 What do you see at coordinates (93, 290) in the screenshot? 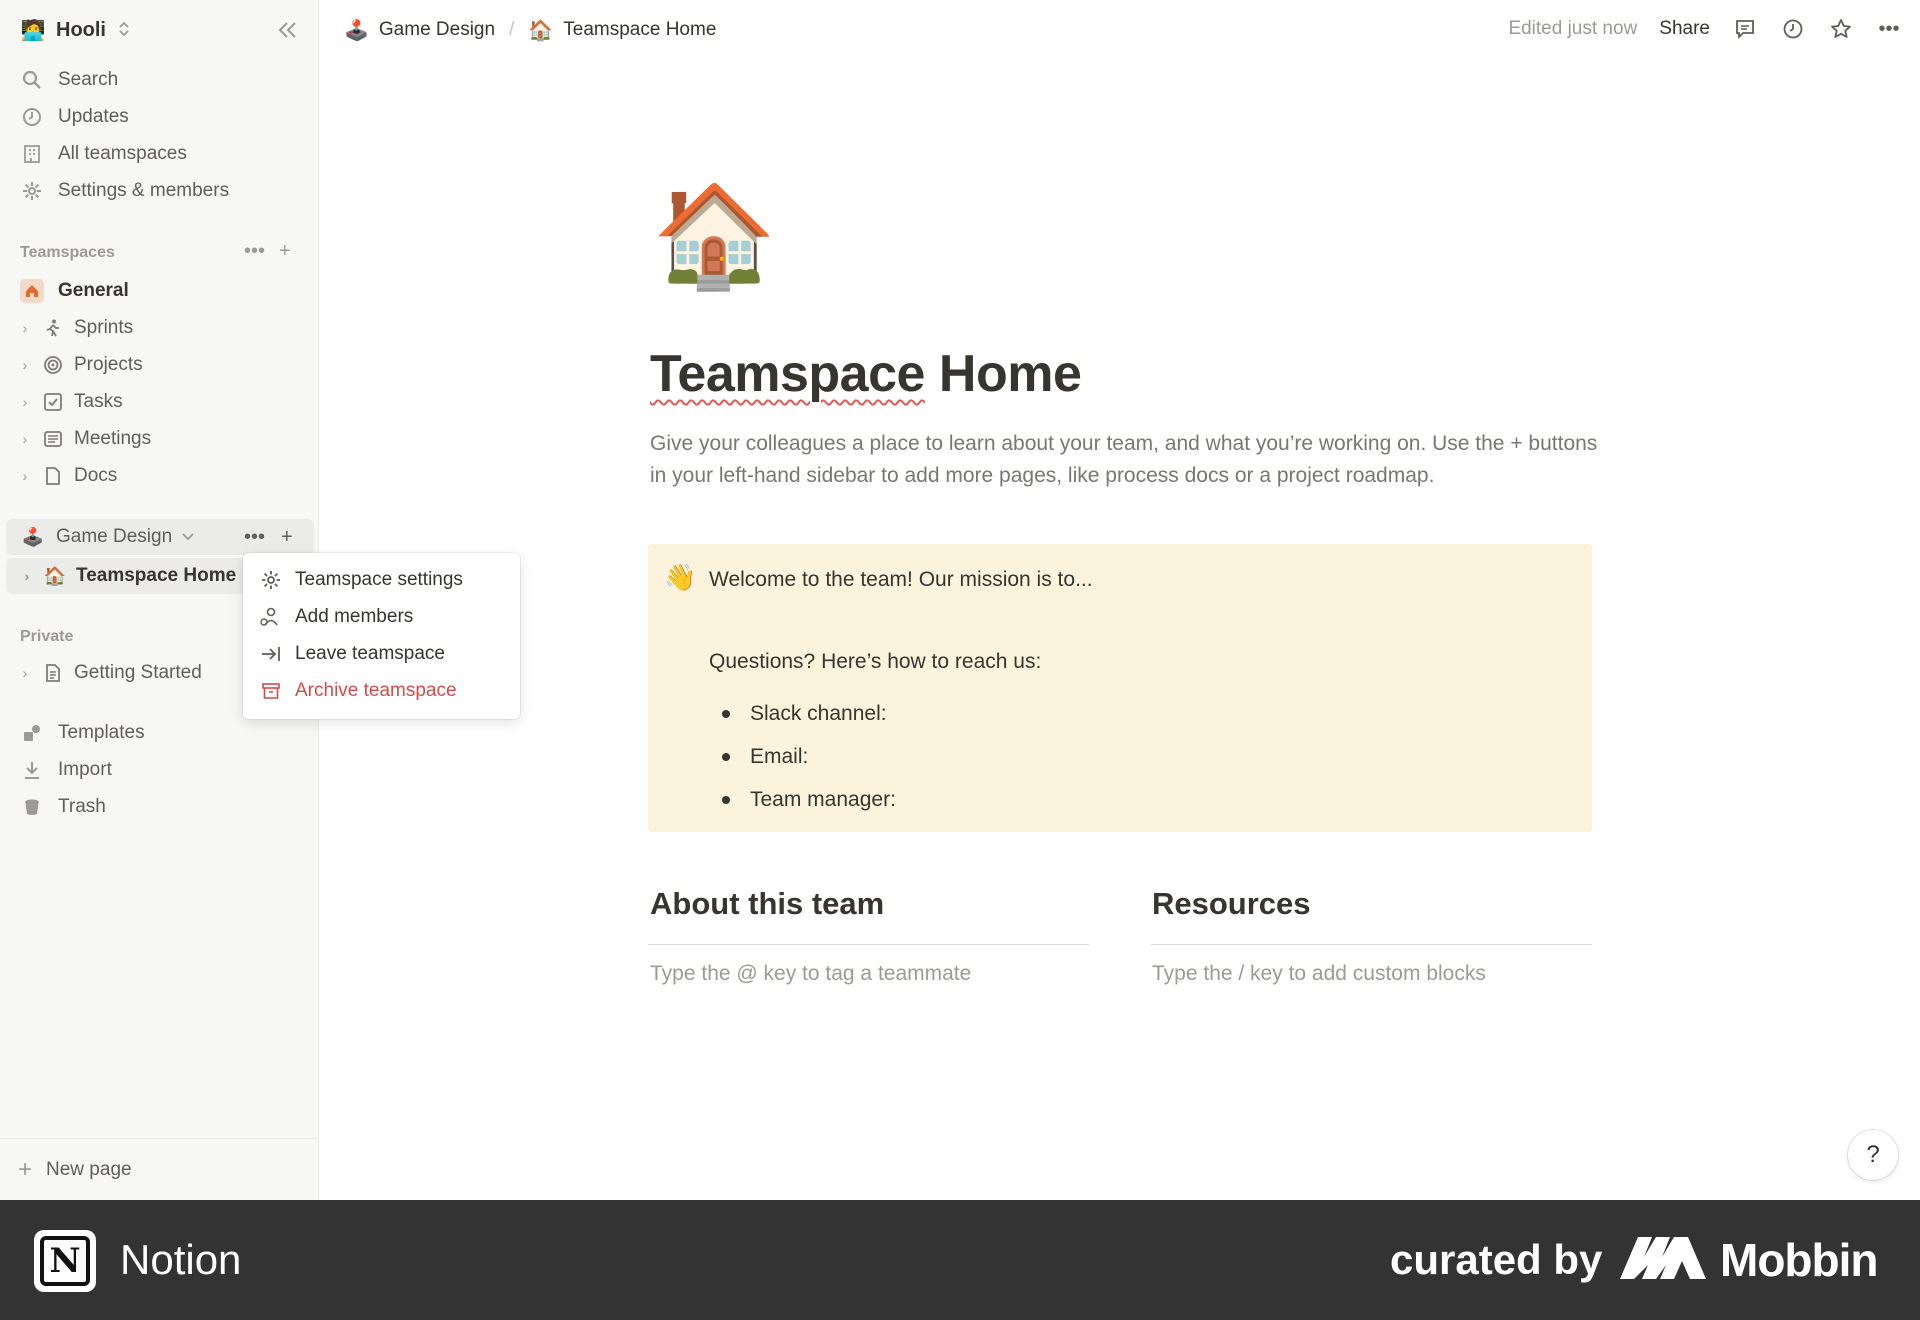
I see `teamspace-general-label: General` at bounding box center [93, 290].